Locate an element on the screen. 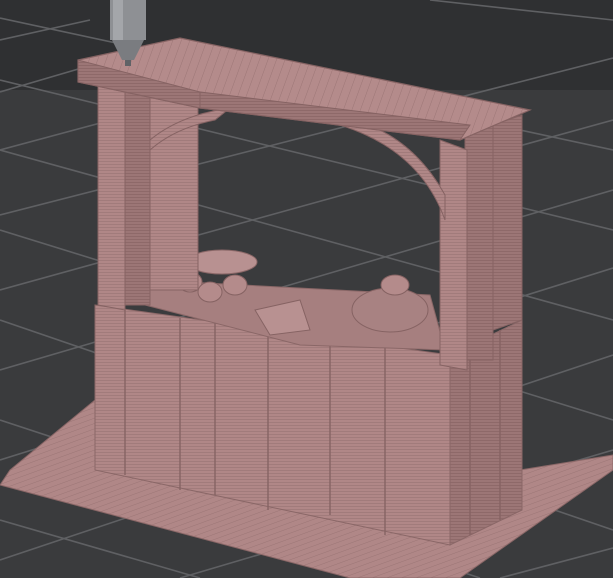  right-back-post is located at coordinates (479, 240).